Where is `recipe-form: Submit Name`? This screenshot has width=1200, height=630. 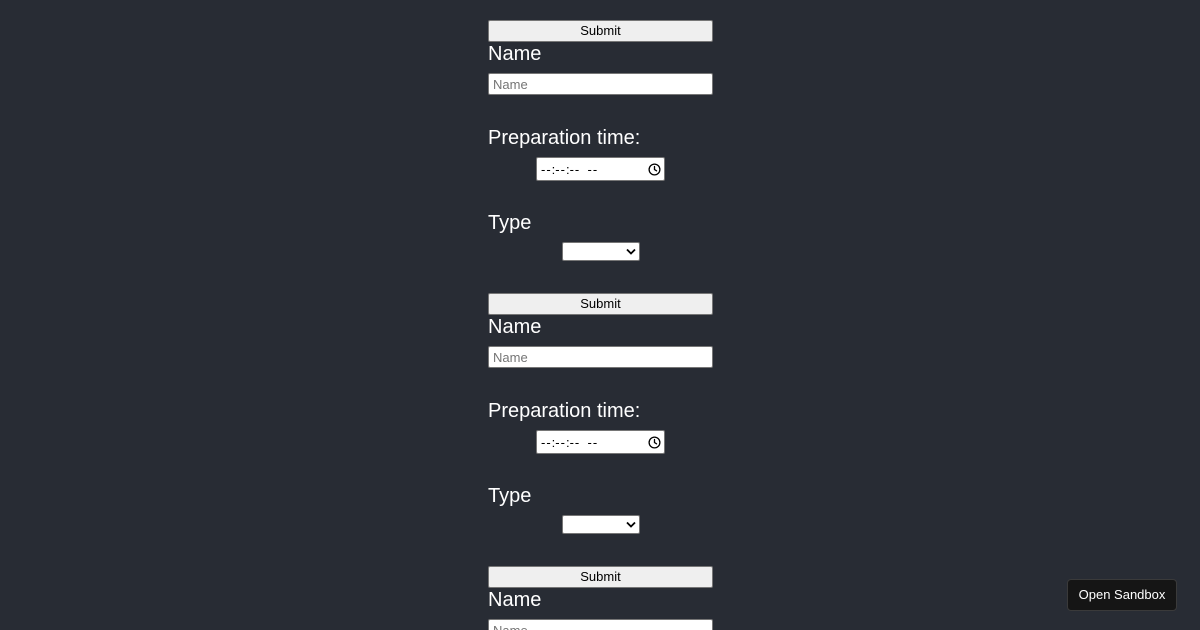
recipe-form: Submit Name is located at coordinates (600, 598).